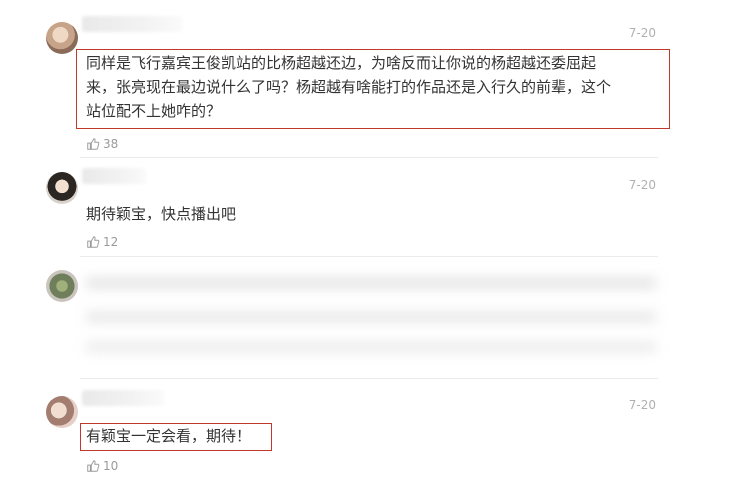  I want to click on like-count: 38, so click(111, 144).